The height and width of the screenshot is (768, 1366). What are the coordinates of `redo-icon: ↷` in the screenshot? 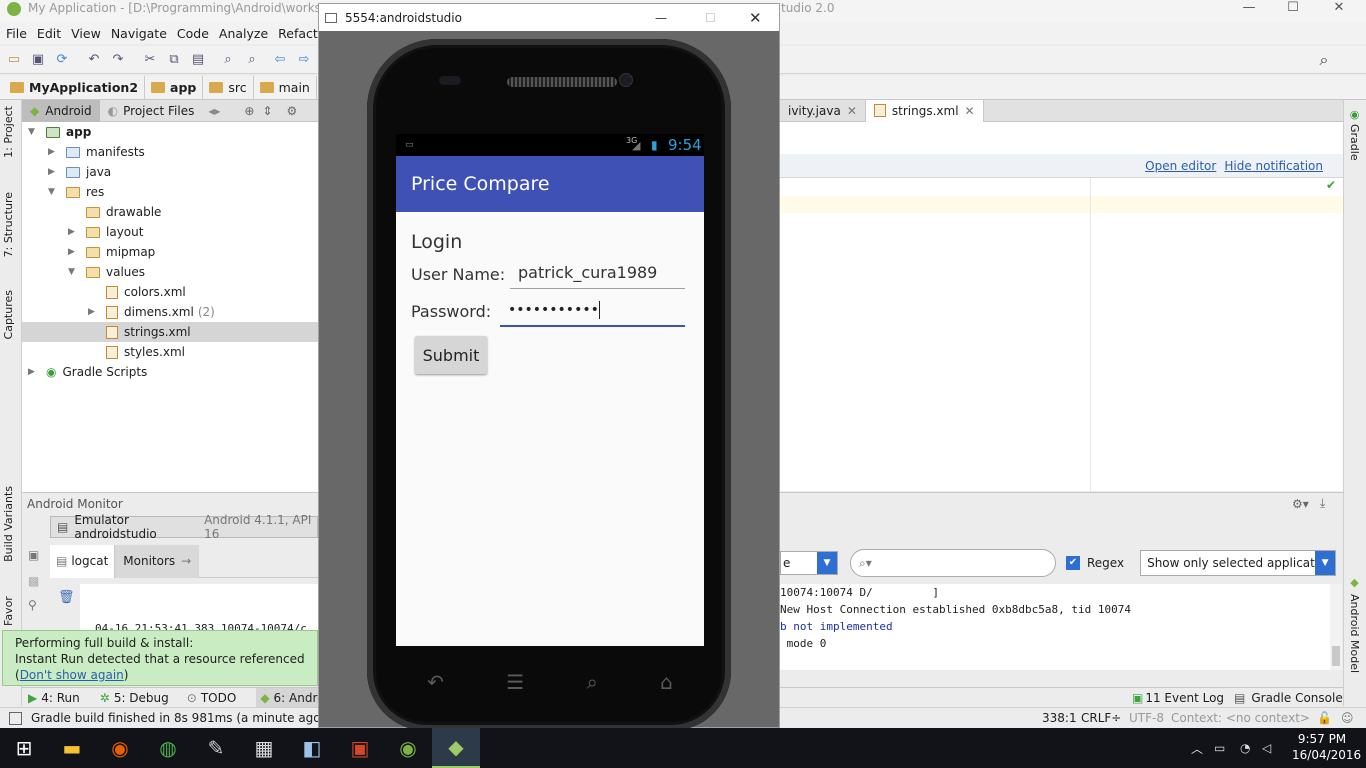 It's located at (118, 60).